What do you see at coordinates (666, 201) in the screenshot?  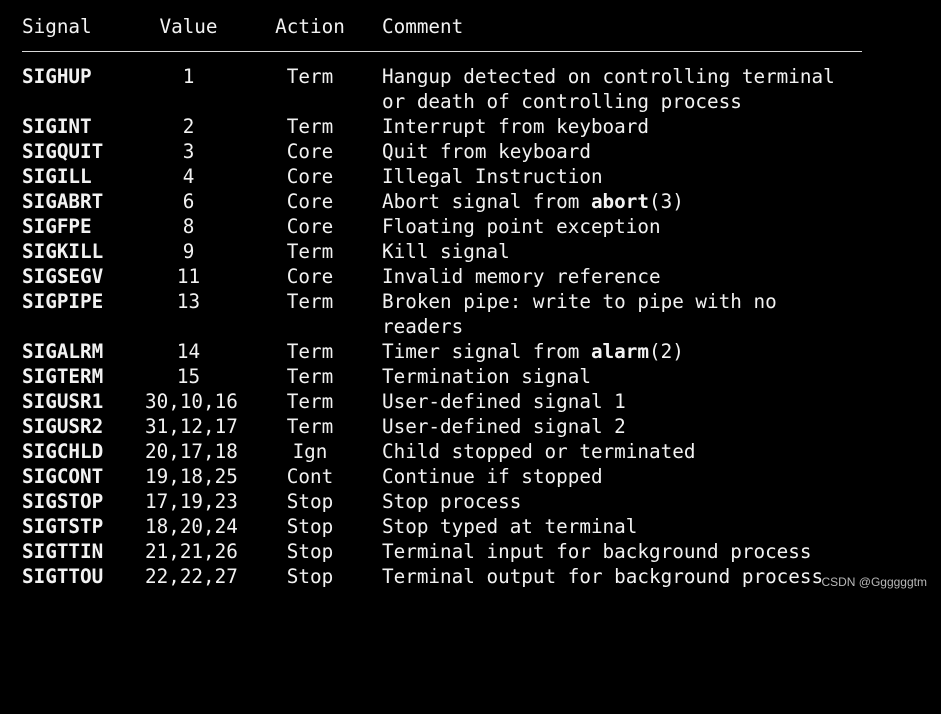 I see `man-section: (3)` at bounding box center [666, 201].